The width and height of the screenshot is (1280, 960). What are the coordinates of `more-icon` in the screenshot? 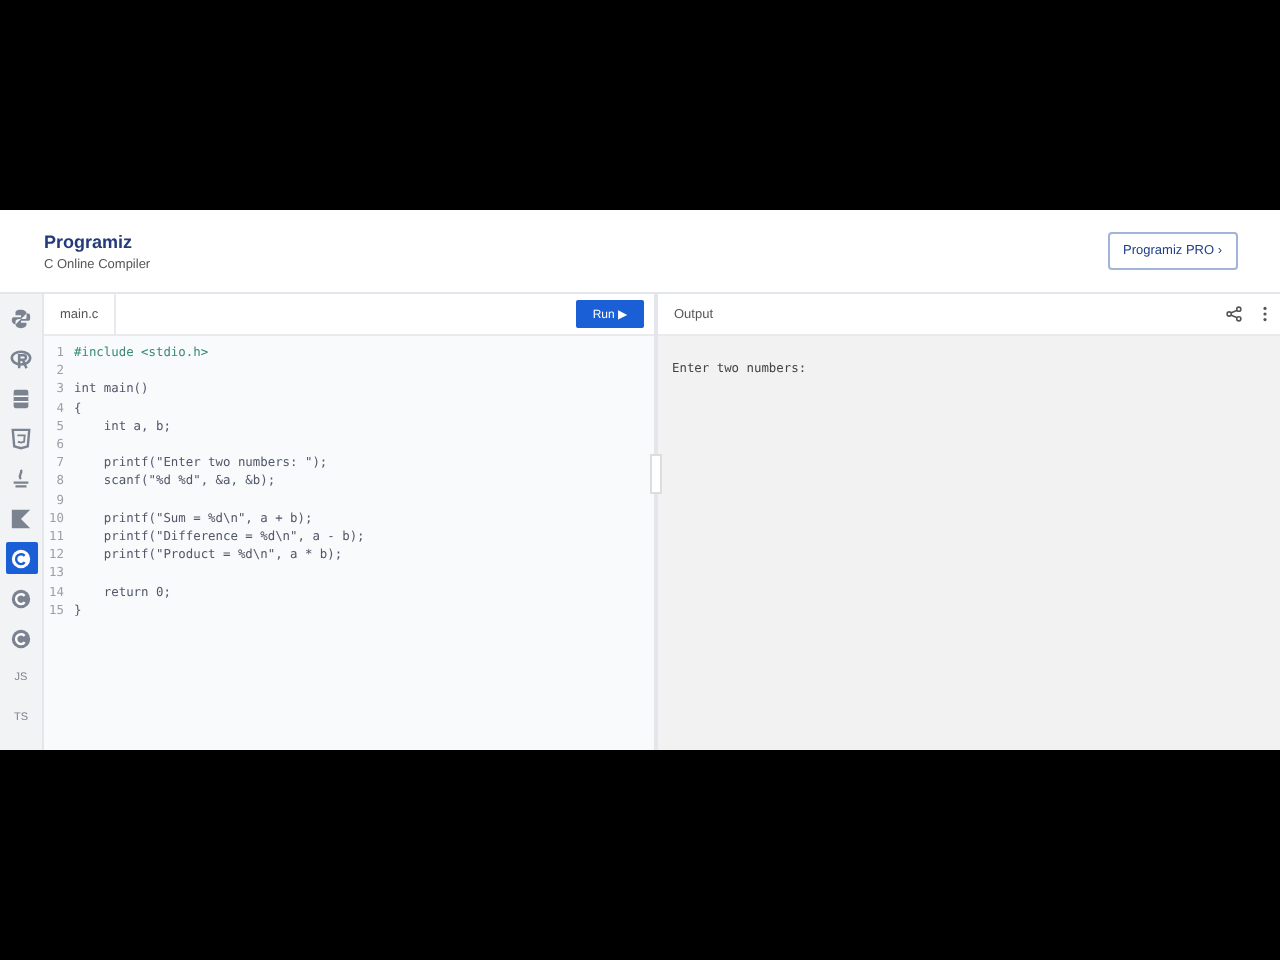 It's located at (1265, 314).